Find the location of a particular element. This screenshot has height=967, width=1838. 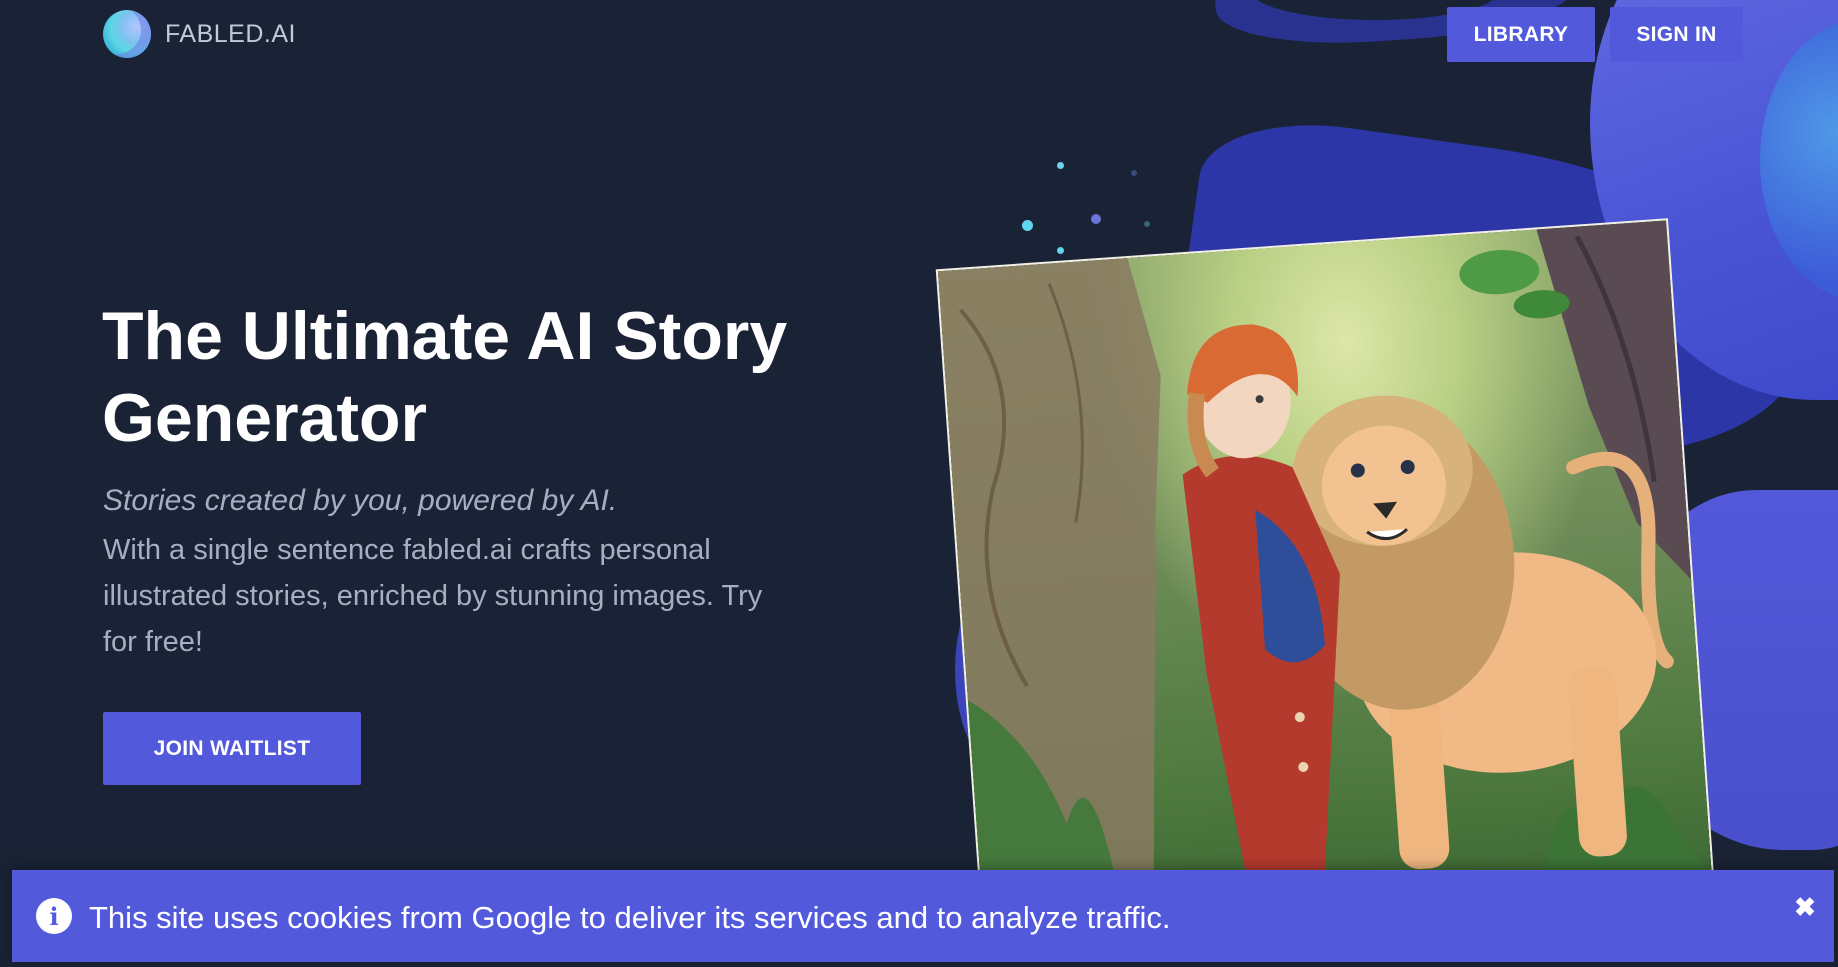

library-button: LIBRARY is located at coordinates (1521, 34).